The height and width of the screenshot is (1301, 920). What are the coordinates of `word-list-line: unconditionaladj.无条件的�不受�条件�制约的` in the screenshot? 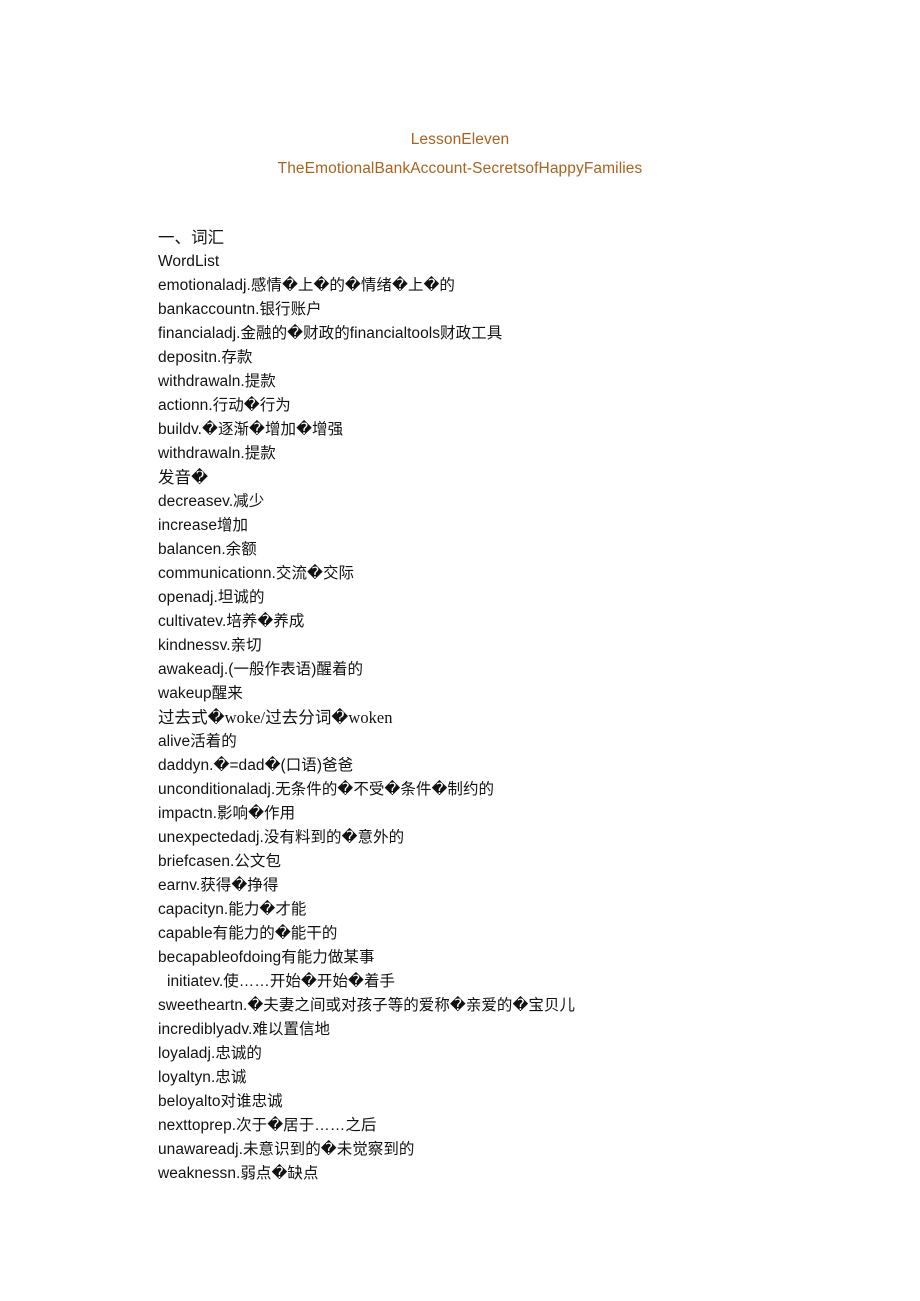 It's located at (326, 789).